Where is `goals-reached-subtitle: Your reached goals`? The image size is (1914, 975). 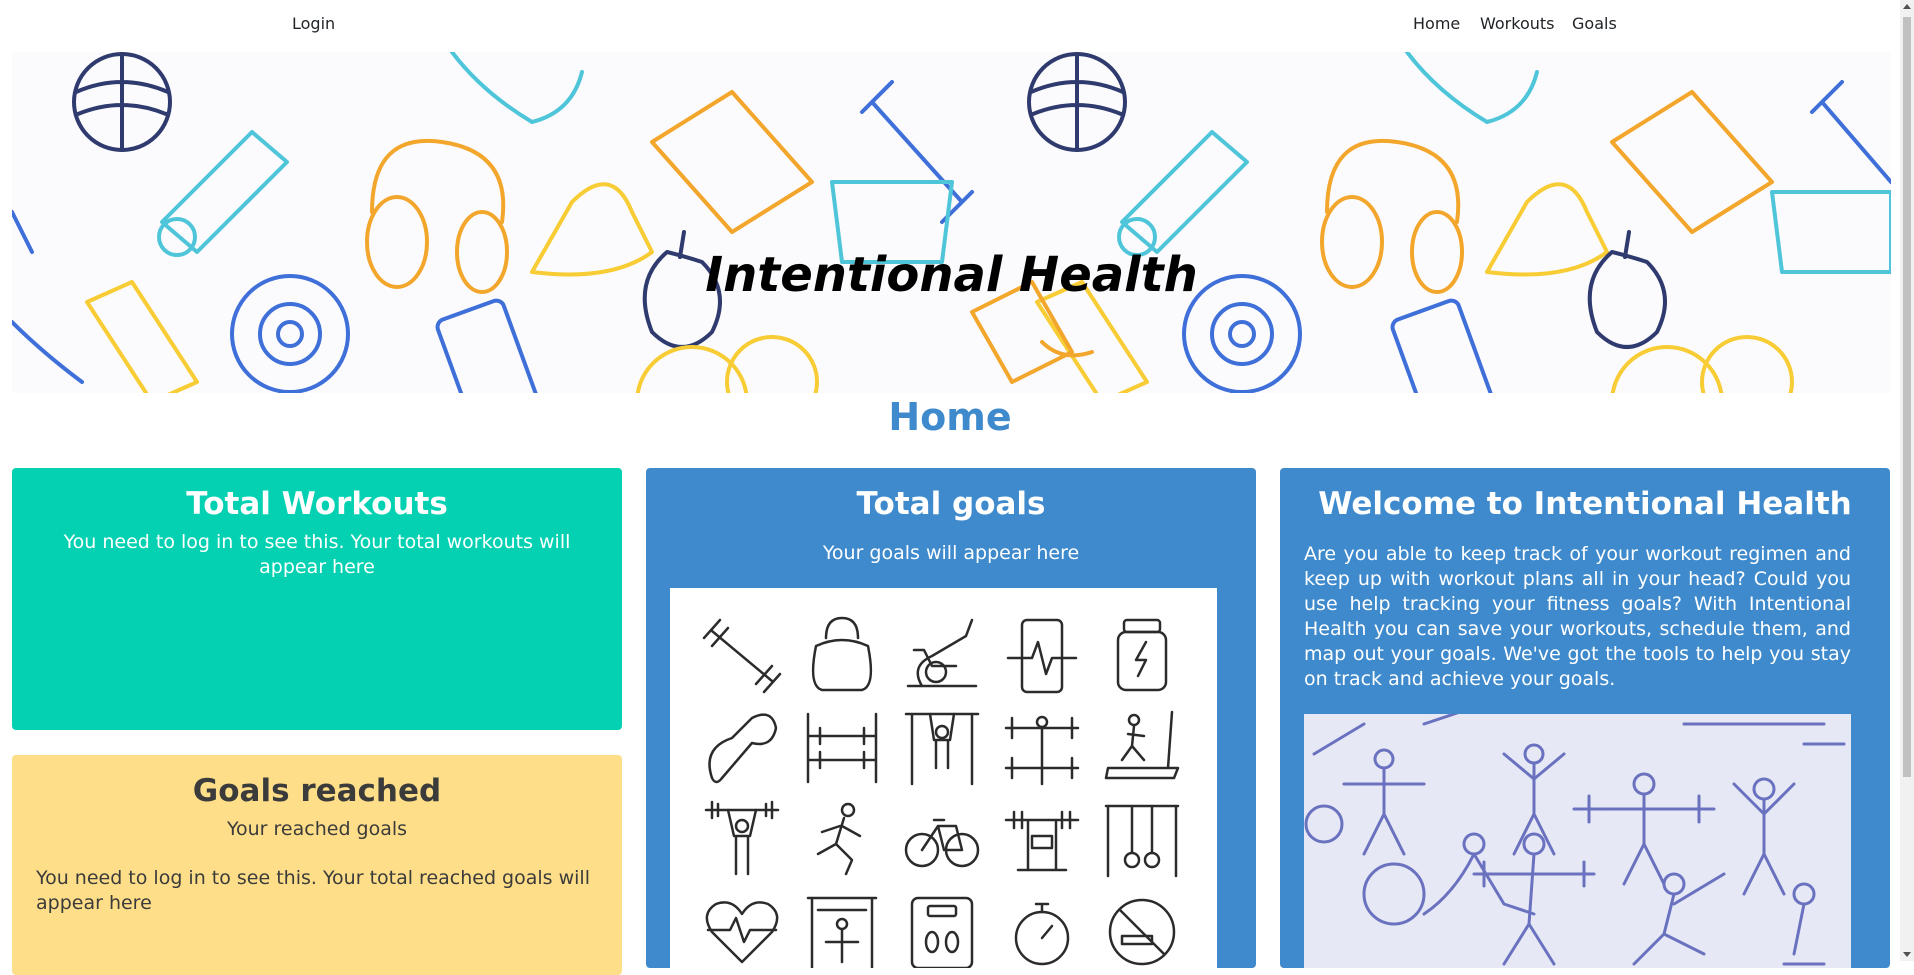
goals-reached-subtitle: Your reached goals is located at coordinates (317, 829).